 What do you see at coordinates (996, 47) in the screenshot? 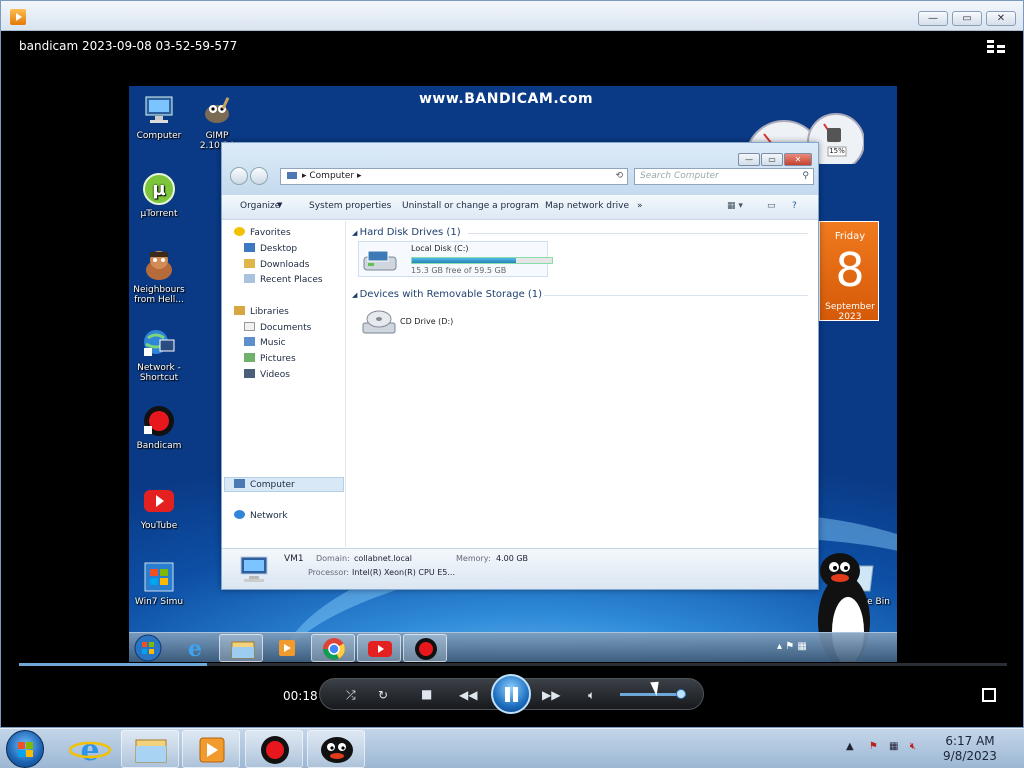
I see `switch-to-library-icon` at bounding box center [996, 47].